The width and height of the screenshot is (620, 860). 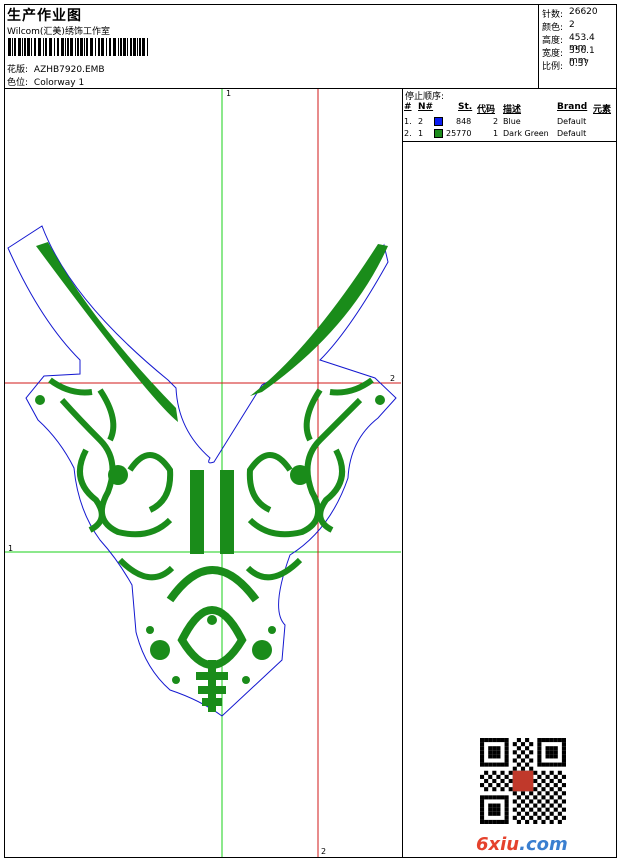 I want to click on guide-label-v1: 1, so click(x=229, y=93).